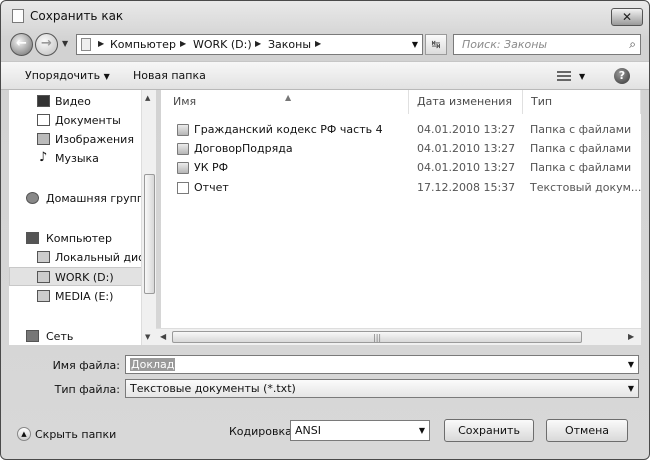  What do you see at coordinates (147, 98) in the screenshot?
I see `scroll-up-icon: ▲` at bounding box center [147, 98].